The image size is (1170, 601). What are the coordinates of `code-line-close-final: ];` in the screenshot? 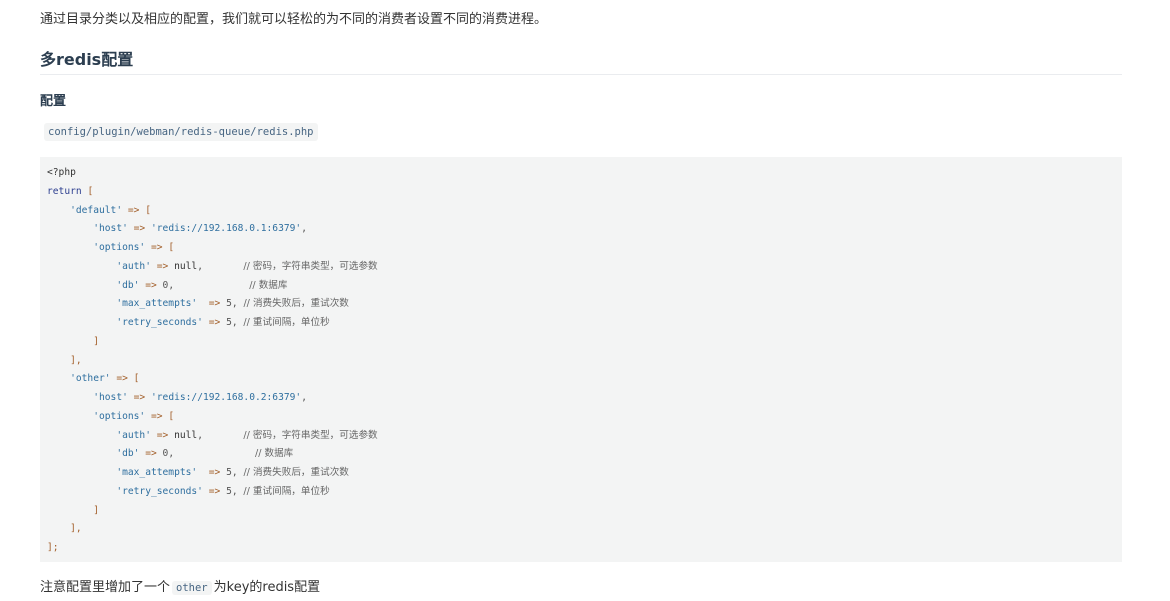 It's located at (584, 548).